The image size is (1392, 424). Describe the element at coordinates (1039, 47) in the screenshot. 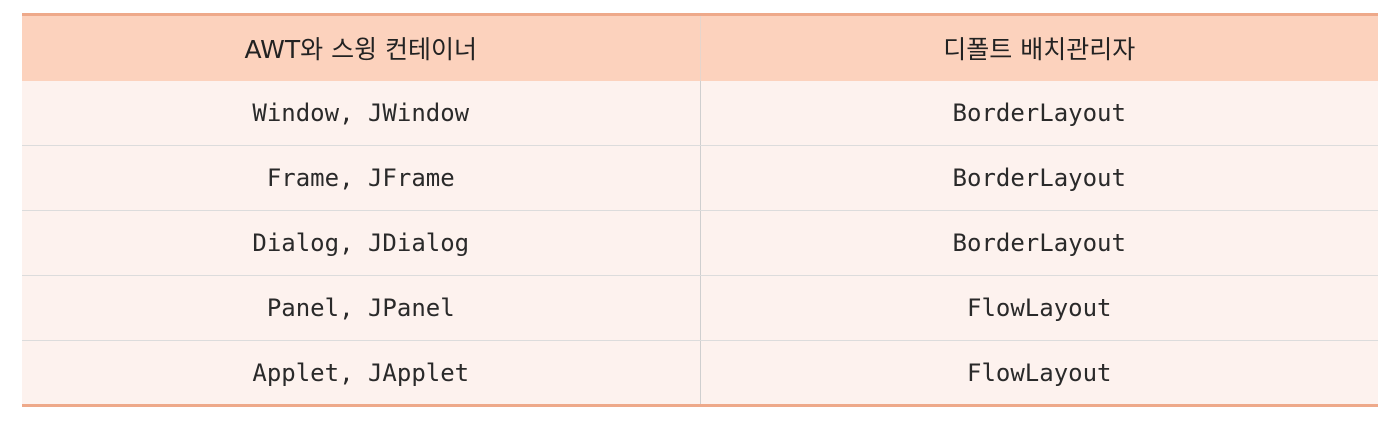

I see `header-default-layout-manager: 디폴트 배치관리자` at that location.